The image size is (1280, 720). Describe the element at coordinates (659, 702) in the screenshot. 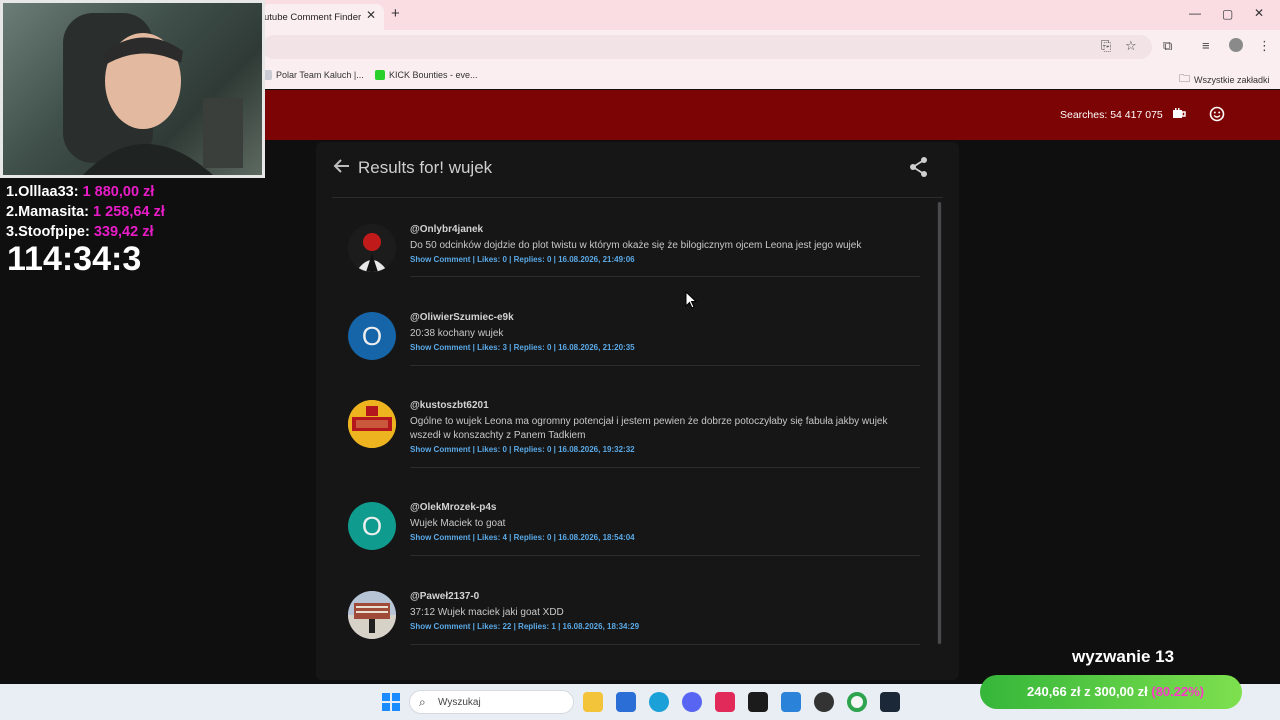

I see `edge-icon` at that location.